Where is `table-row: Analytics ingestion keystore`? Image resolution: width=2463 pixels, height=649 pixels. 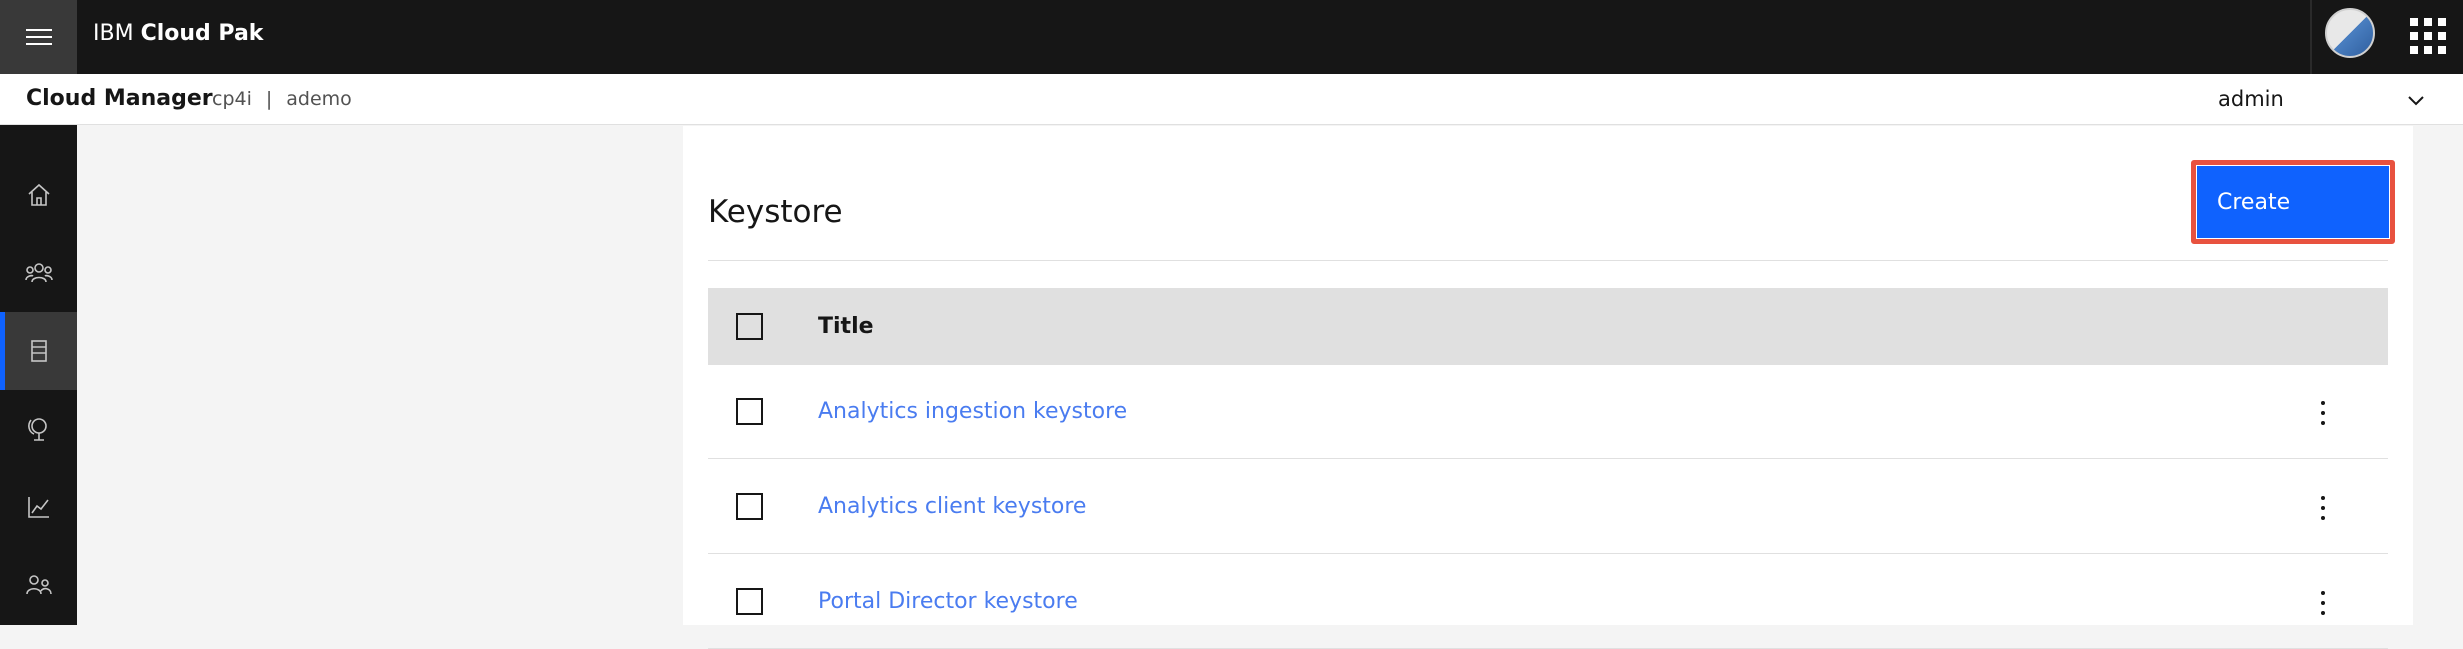 table-row: Analytics ingestion keystore is located at coordinates (1548, 412).